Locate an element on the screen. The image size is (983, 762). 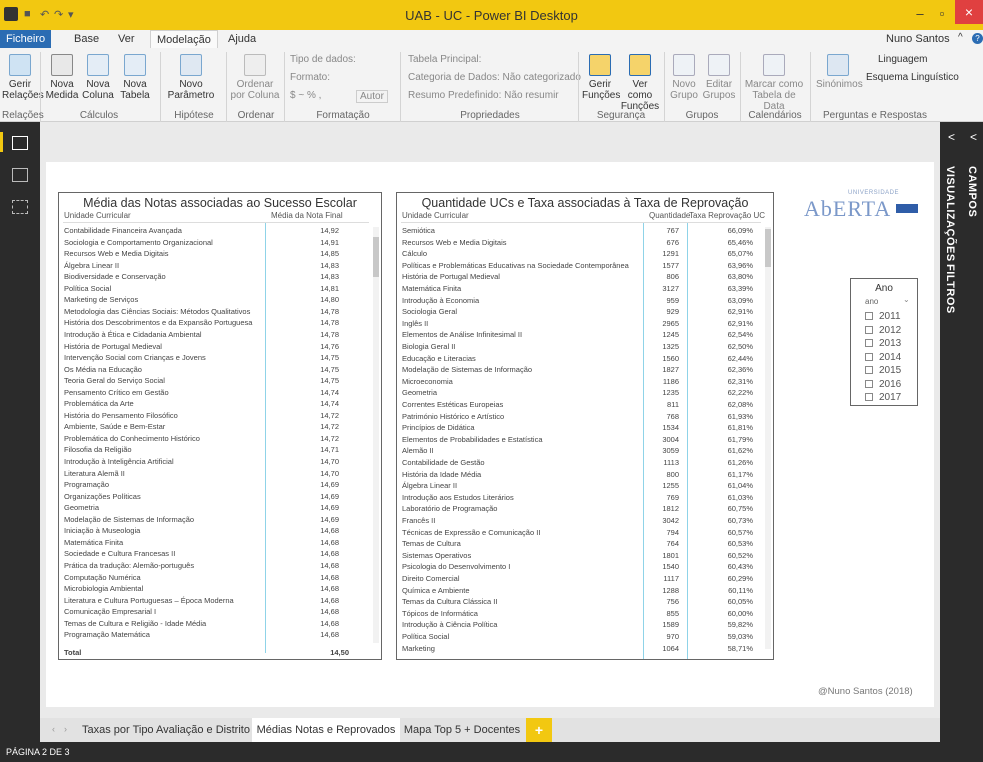
table-row: Geometria 14,69 is located at coordinates (214, 507).